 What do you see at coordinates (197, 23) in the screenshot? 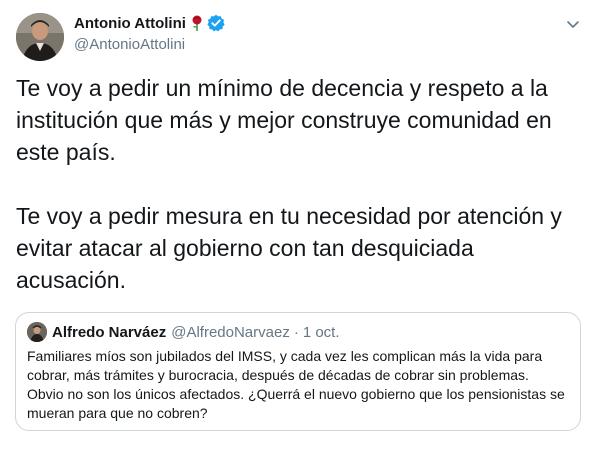
I see `rose-icon` at bounding box center [197, 23].